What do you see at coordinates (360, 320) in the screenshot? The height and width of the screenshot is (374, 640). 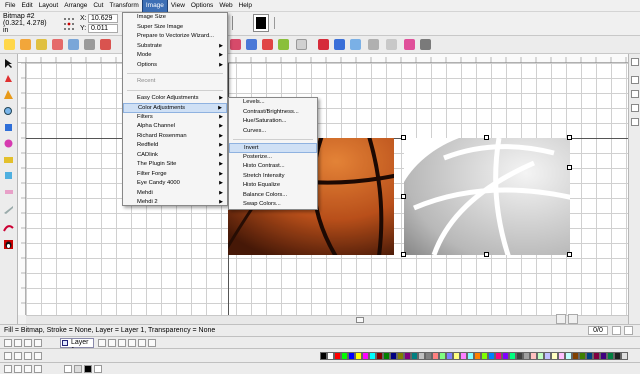 I see `scroll-thumb` at bounding box center [360, 320].